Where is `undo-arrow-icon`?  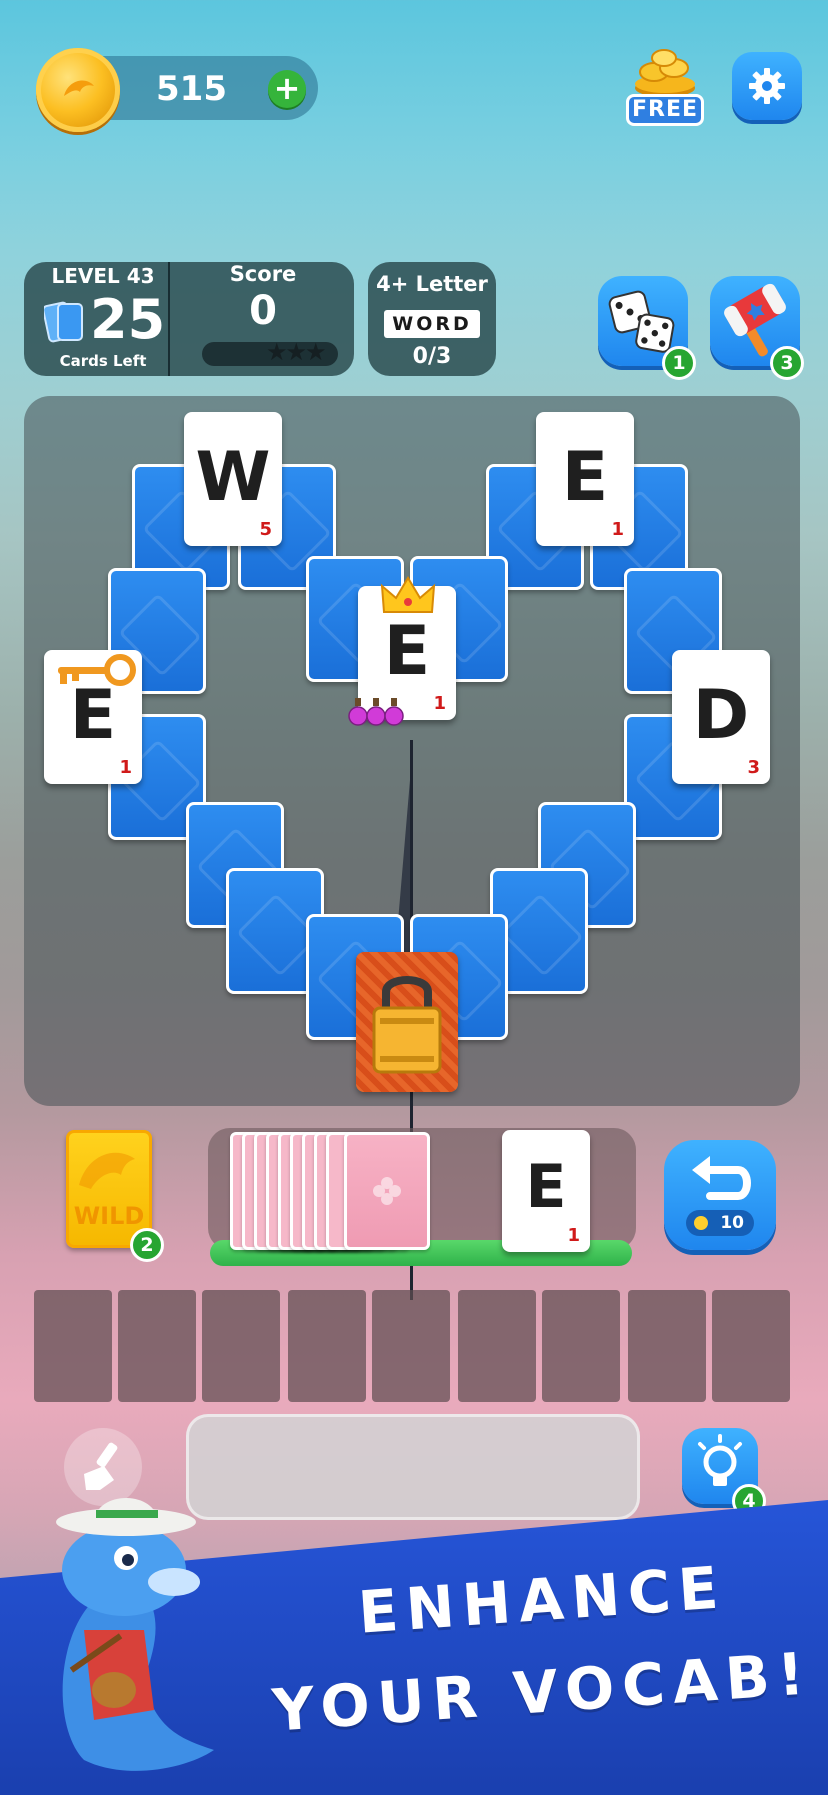
undo-arrow-icon is located at coordinates (721, 1178).